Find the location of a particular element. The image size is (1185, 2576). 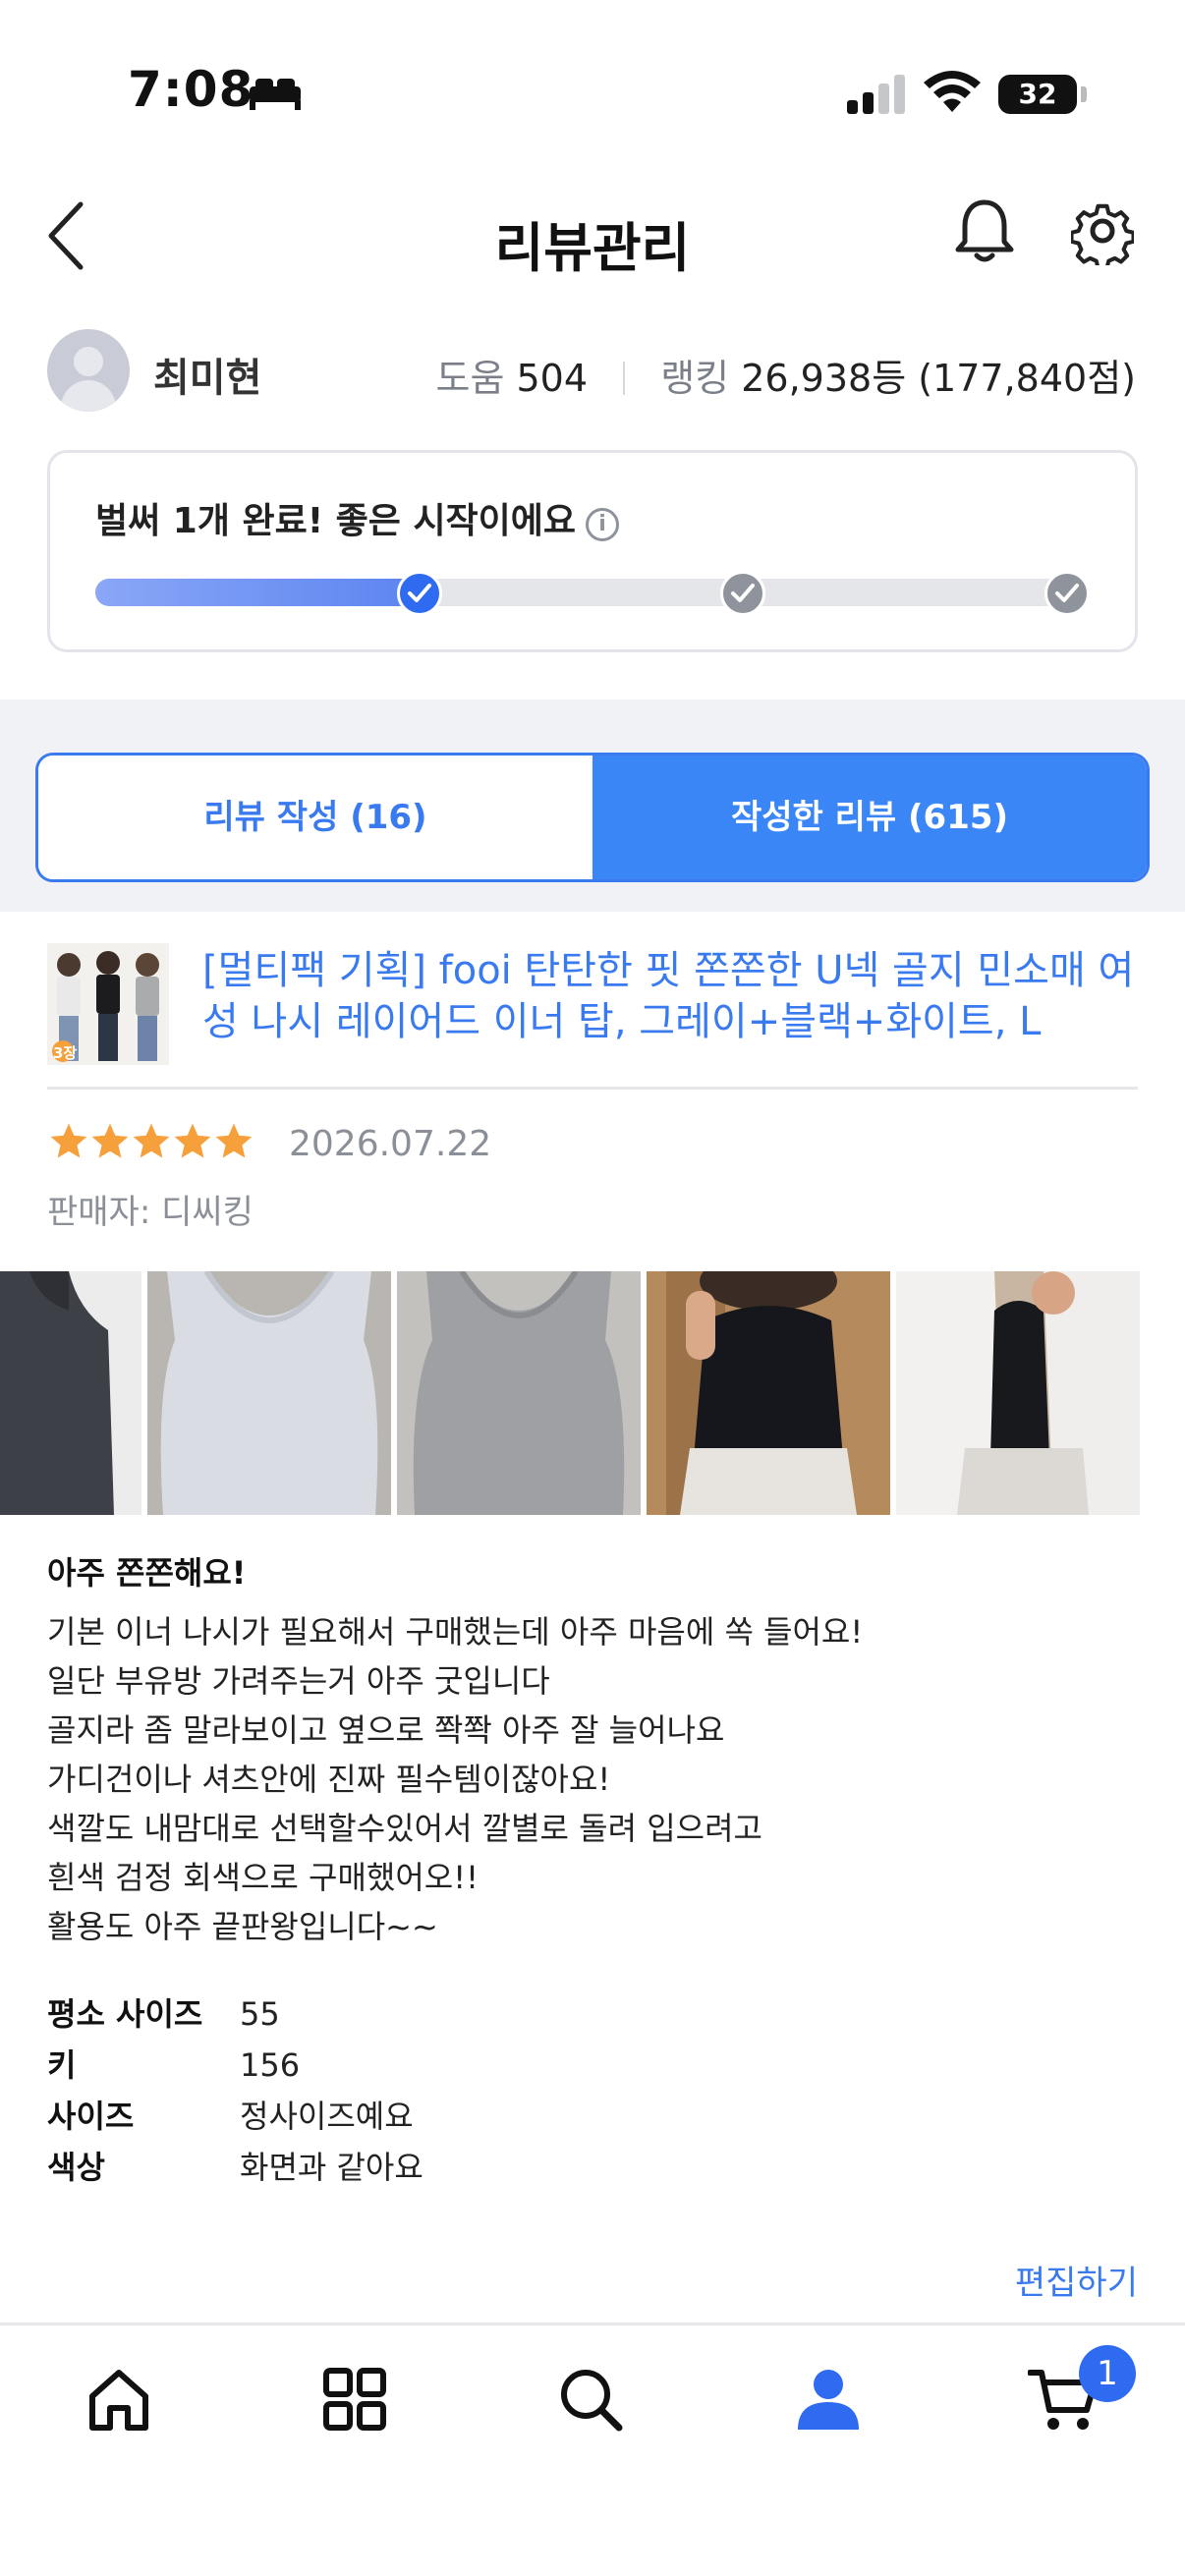

progress-fill is located at coordinates (257, 592).